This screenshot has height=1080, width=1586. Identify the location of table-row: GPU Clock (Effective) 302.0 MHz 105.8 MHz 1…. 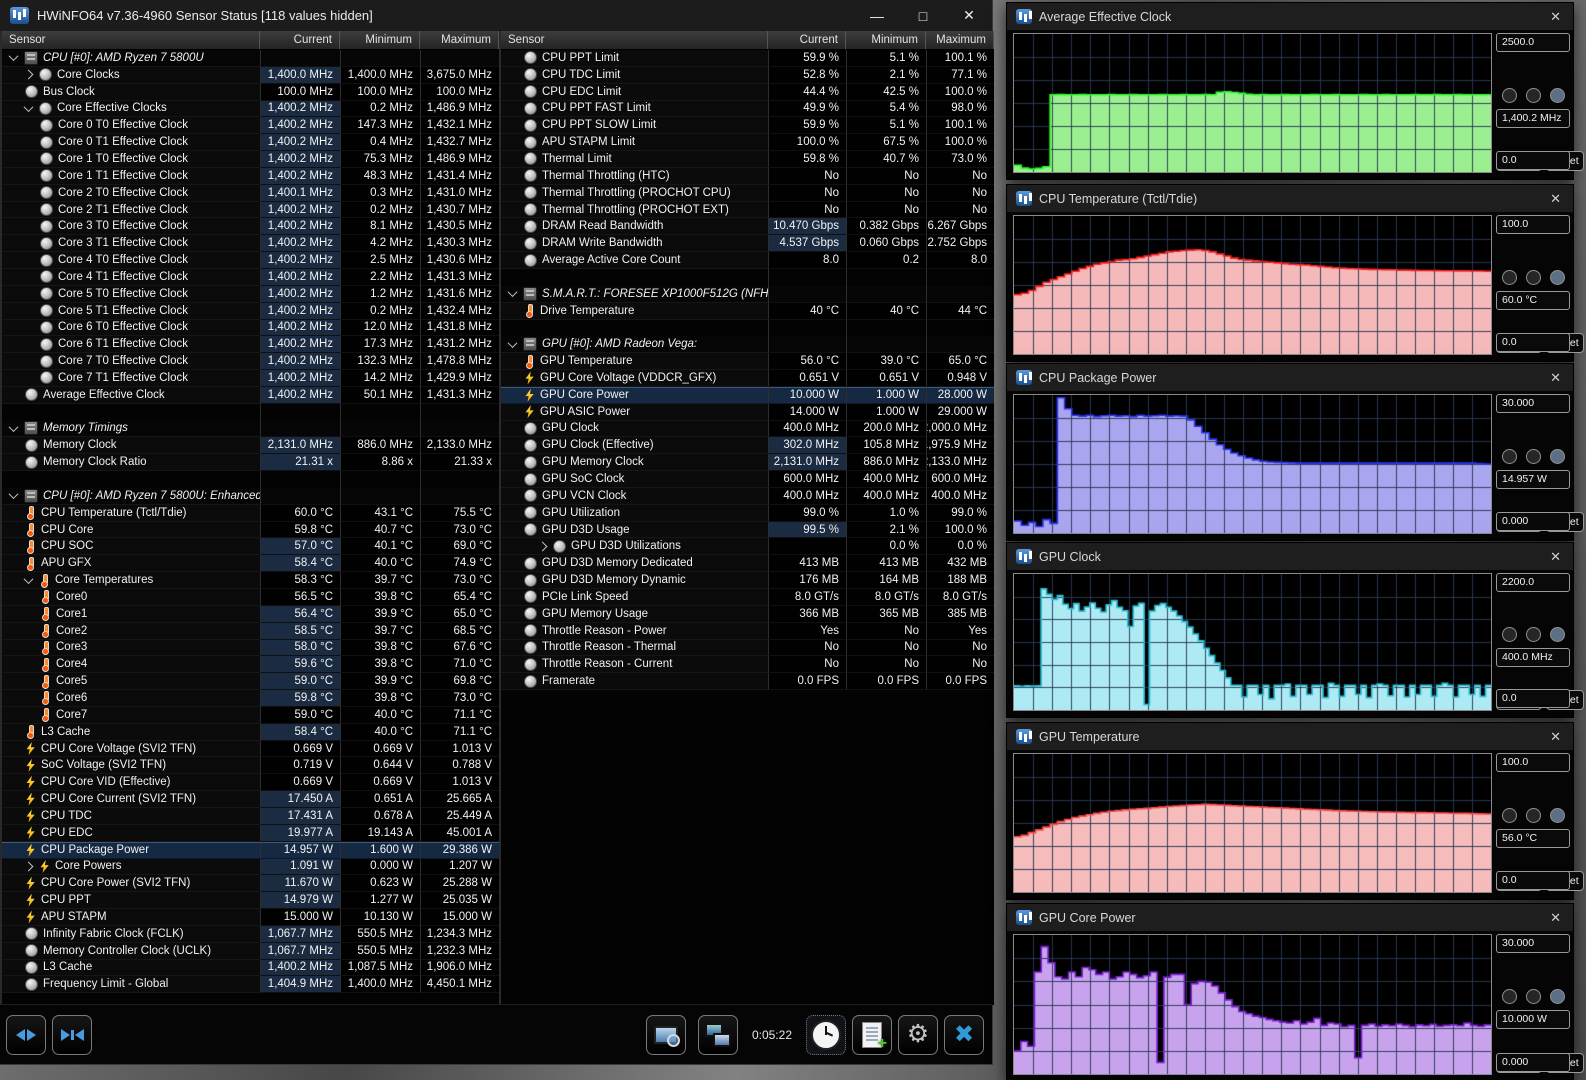
(747, 446).